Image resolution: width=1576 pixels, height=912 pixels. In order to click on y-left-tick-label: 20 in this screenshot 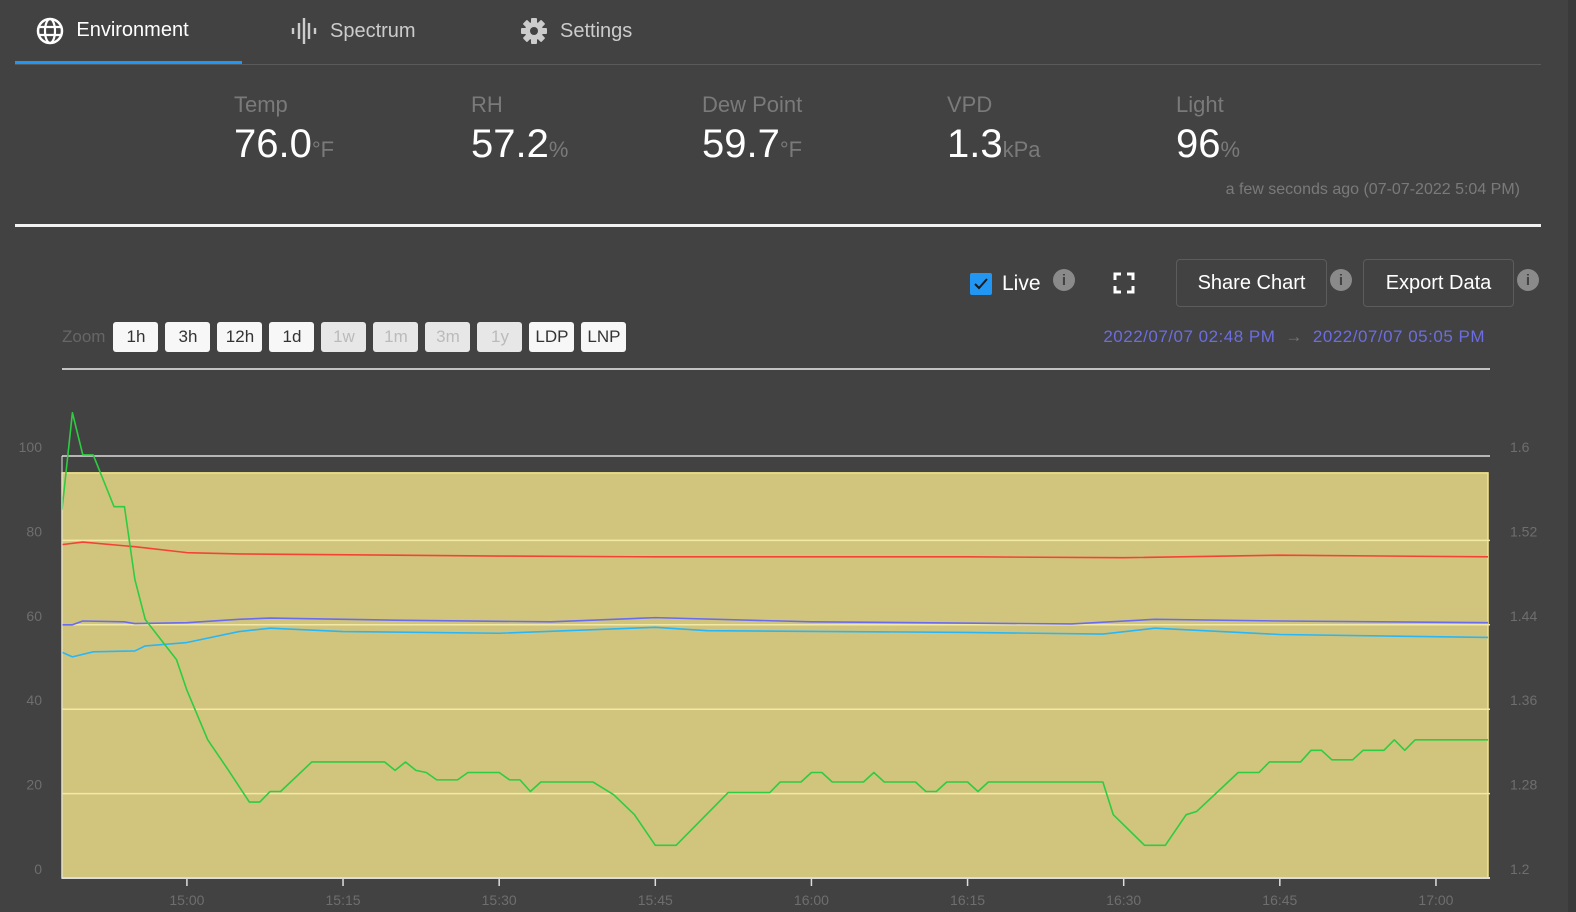, I will do `click(34, 785)`.